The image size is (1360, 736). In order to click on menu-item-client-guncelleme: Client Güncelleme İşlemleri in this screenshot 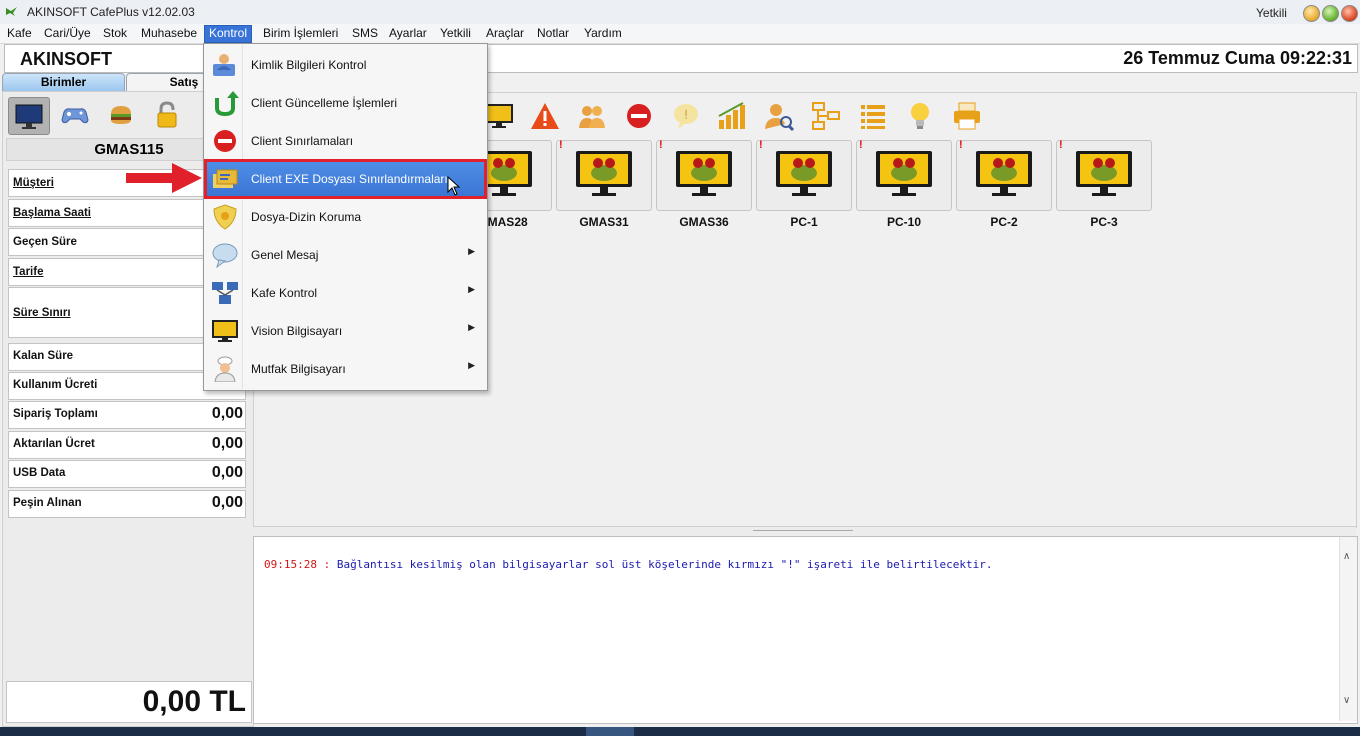, I will do `click(345, 103)`.